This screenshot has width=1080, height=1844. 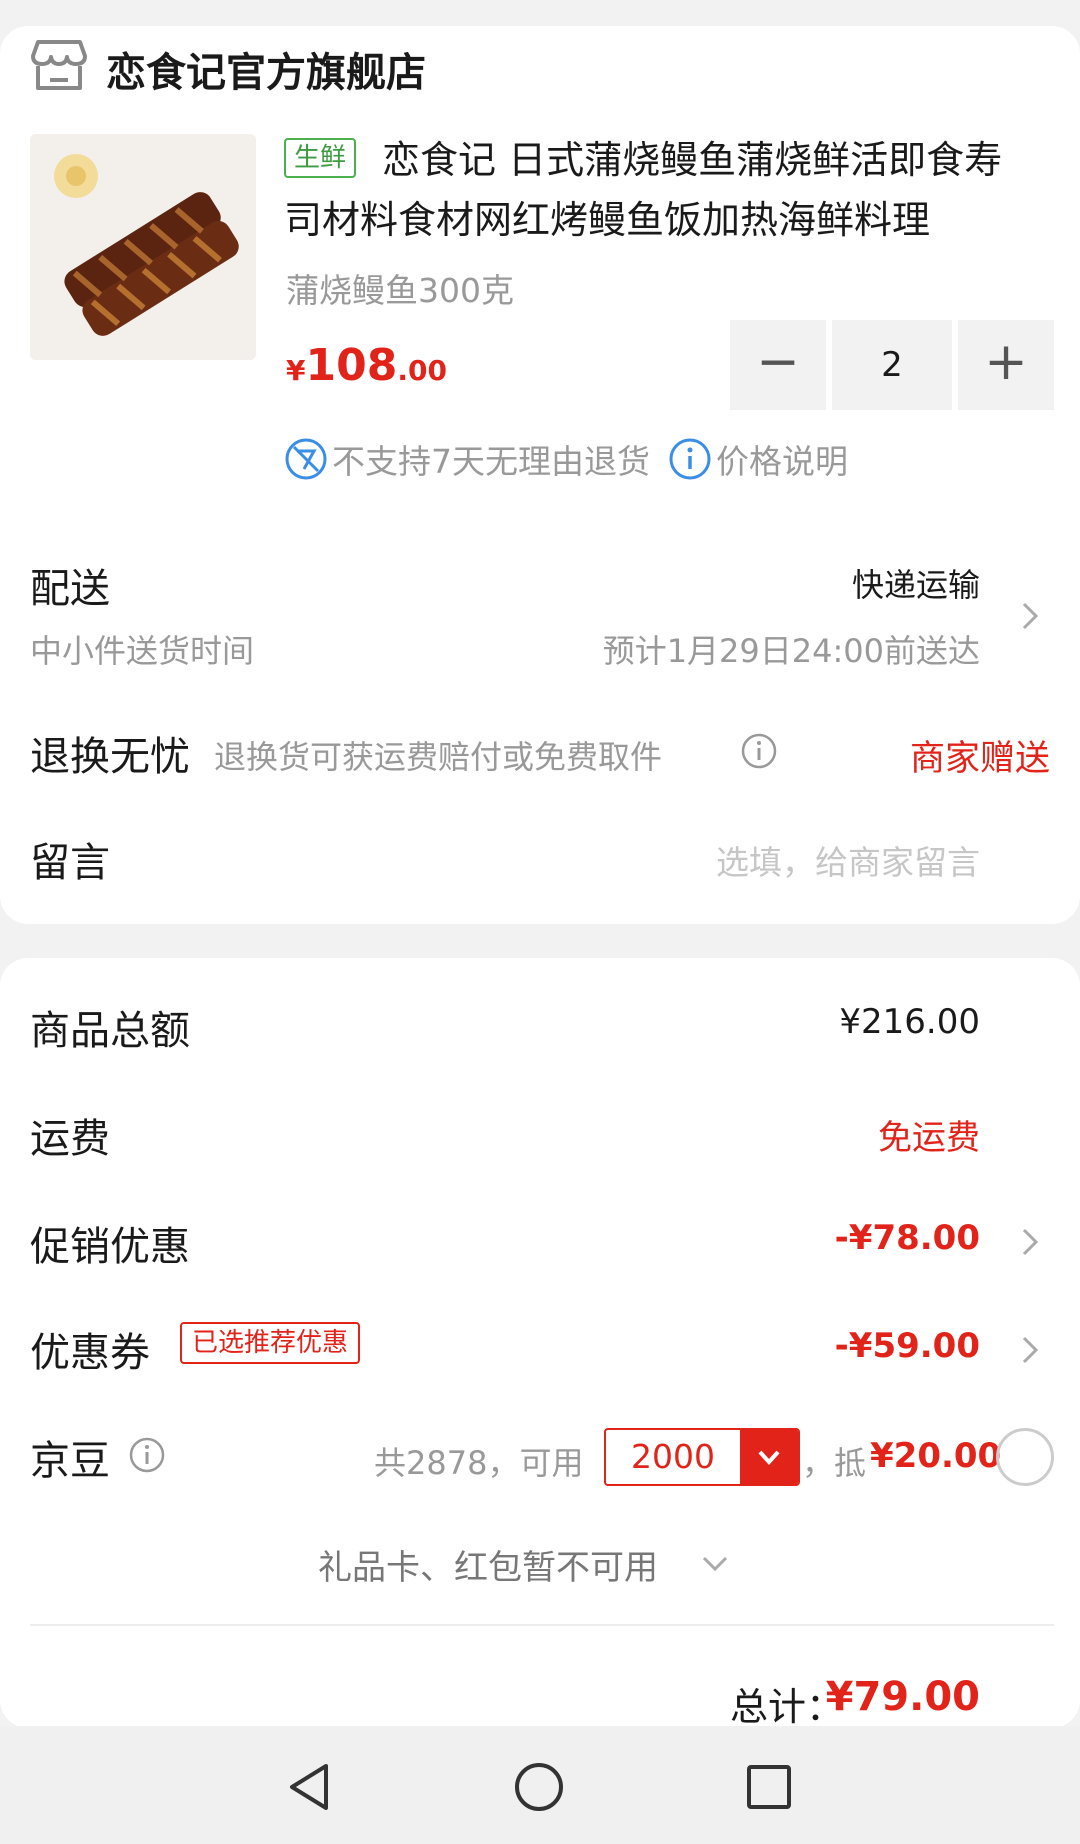 What do you see at coordinates (400, 288) in the screenshot?
I see `product-variant: 蒲烧鳗鱼300克` at bounding box center [400, 288].